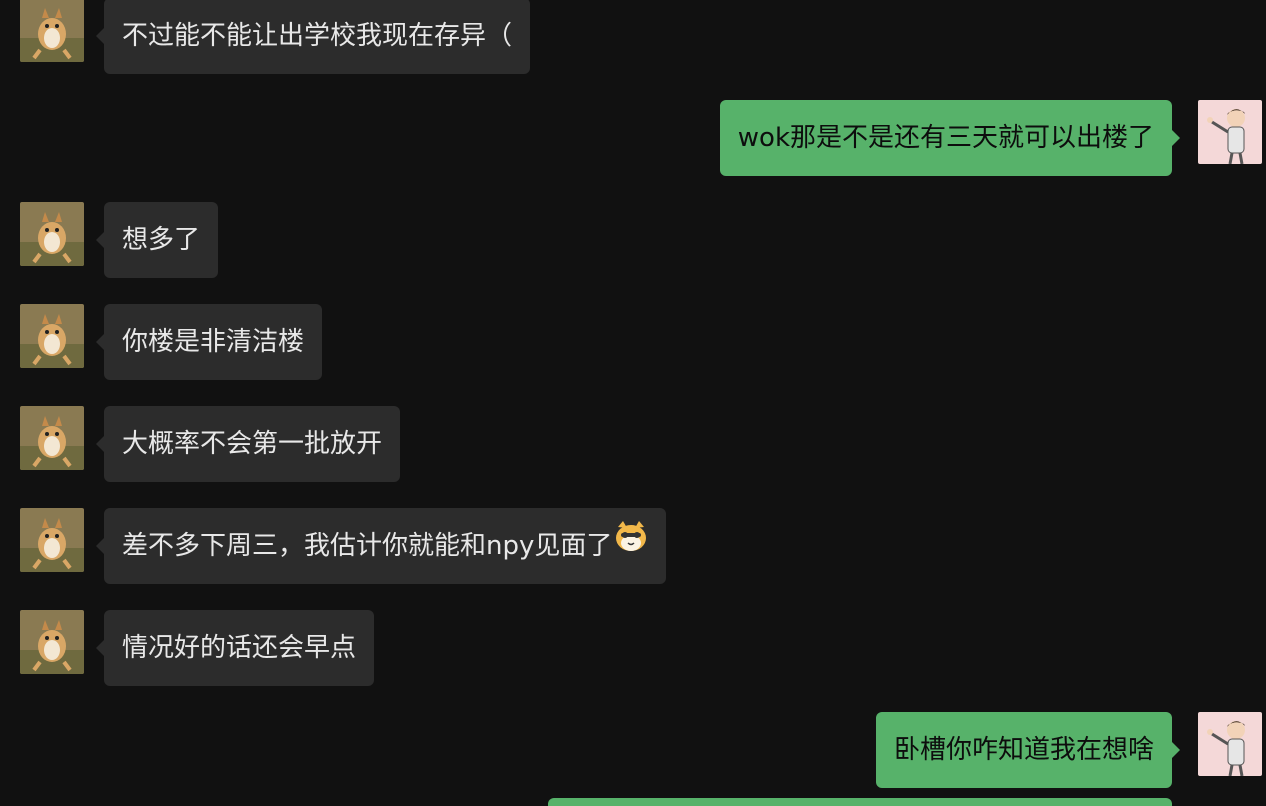  I want to click on message-text: 不过能不能让出学校我现在存异（, so click(317, 36).